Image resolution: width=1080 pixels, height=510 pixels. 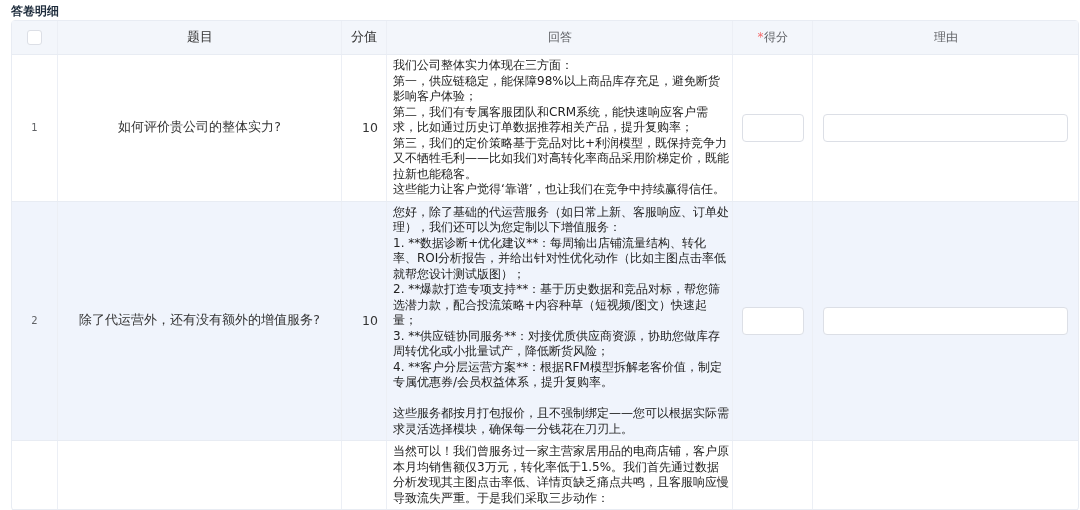 What do you see at coordinates (558, 375) in the screenshot?
I see `answer-text: 4. **客户分层运营方案**：根据RFM模型拆解老客价值，制定专属优惠券/会员权益体系，提升复购率。` at bounding box center [558, 375].